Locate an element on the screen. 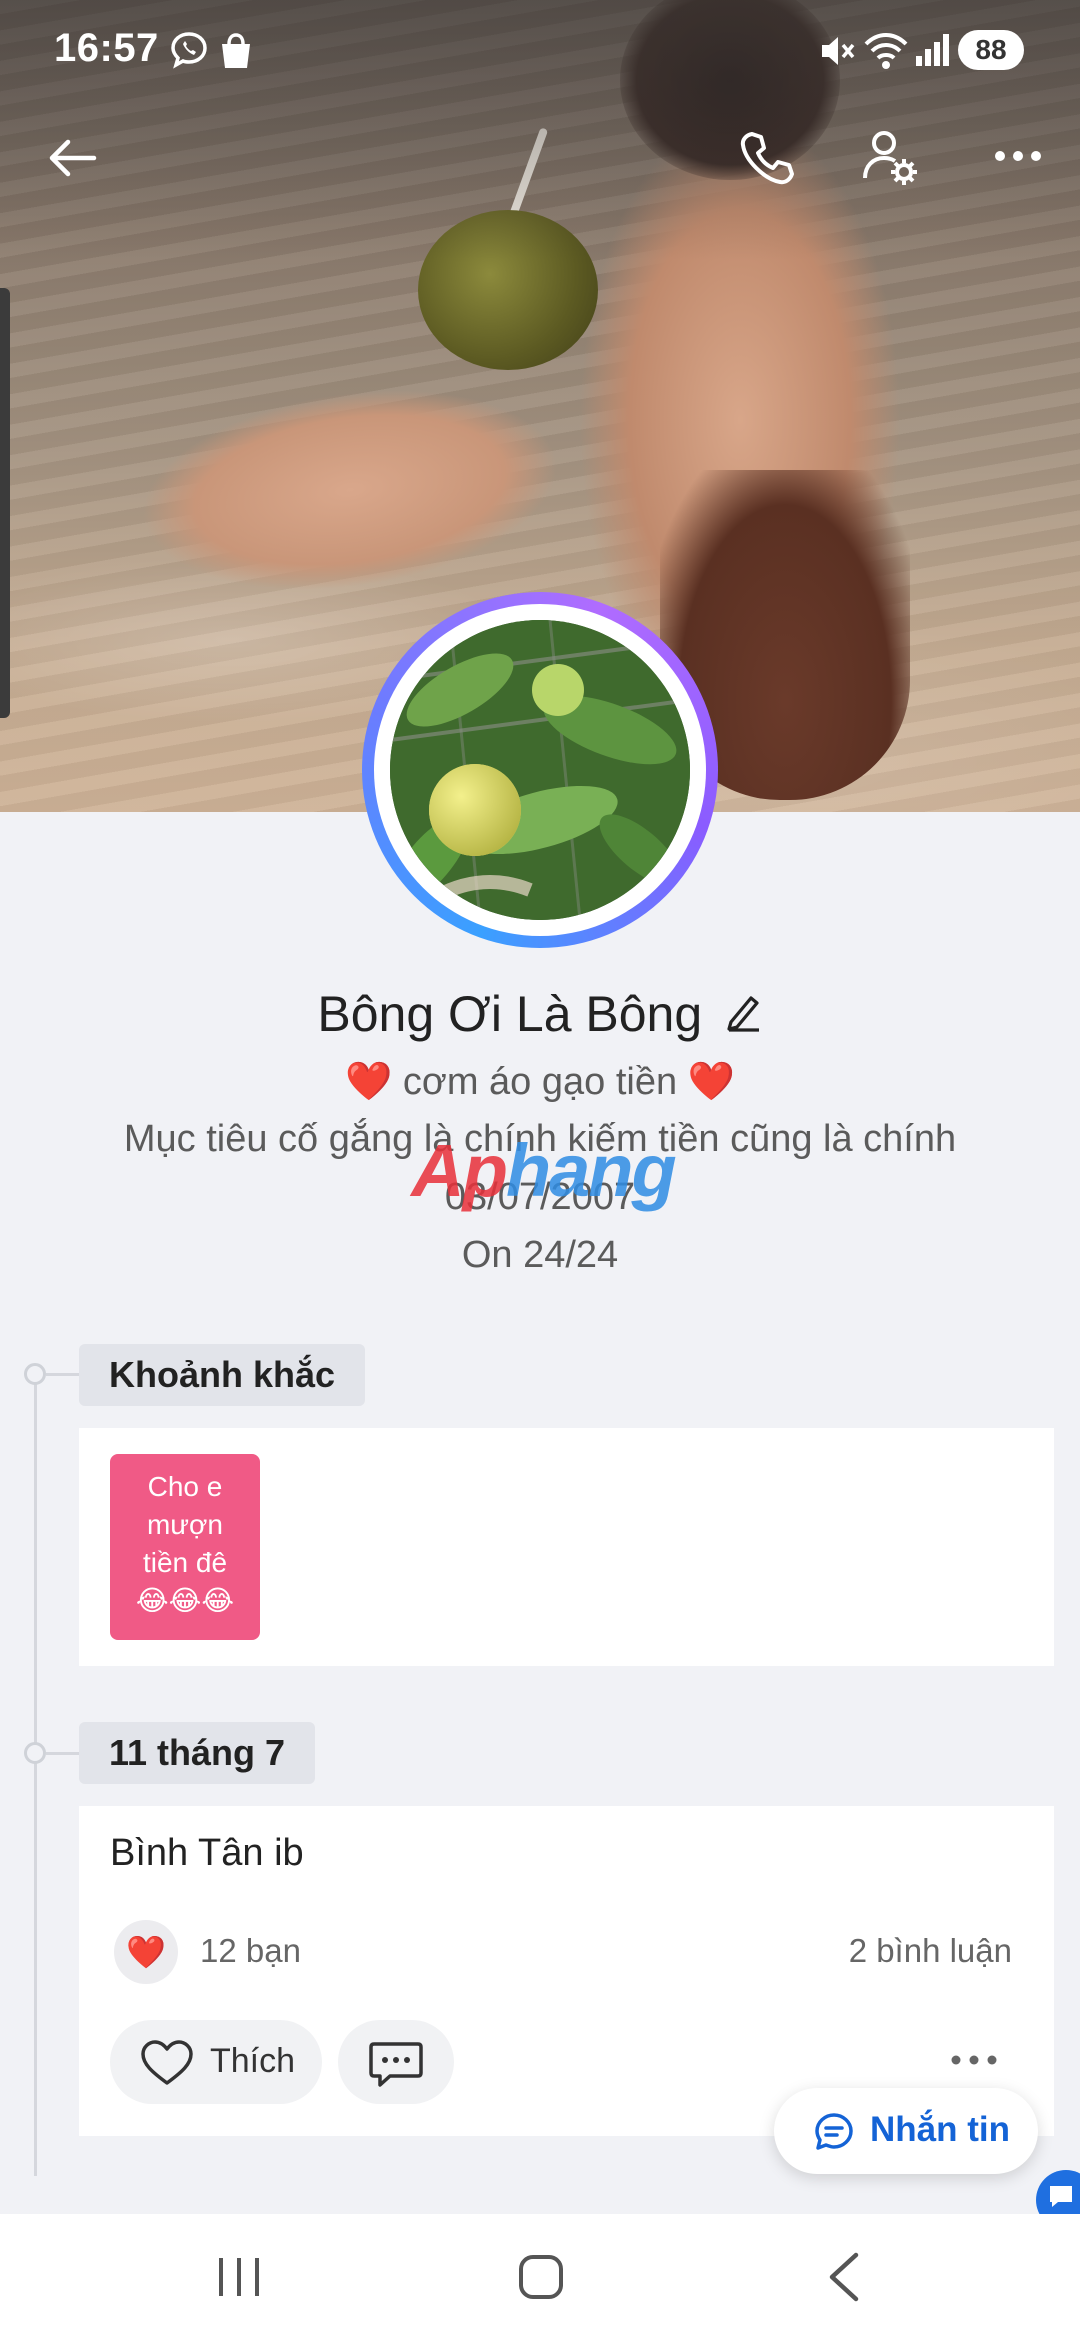  wifi-icon is located at coordinates (886, 52).